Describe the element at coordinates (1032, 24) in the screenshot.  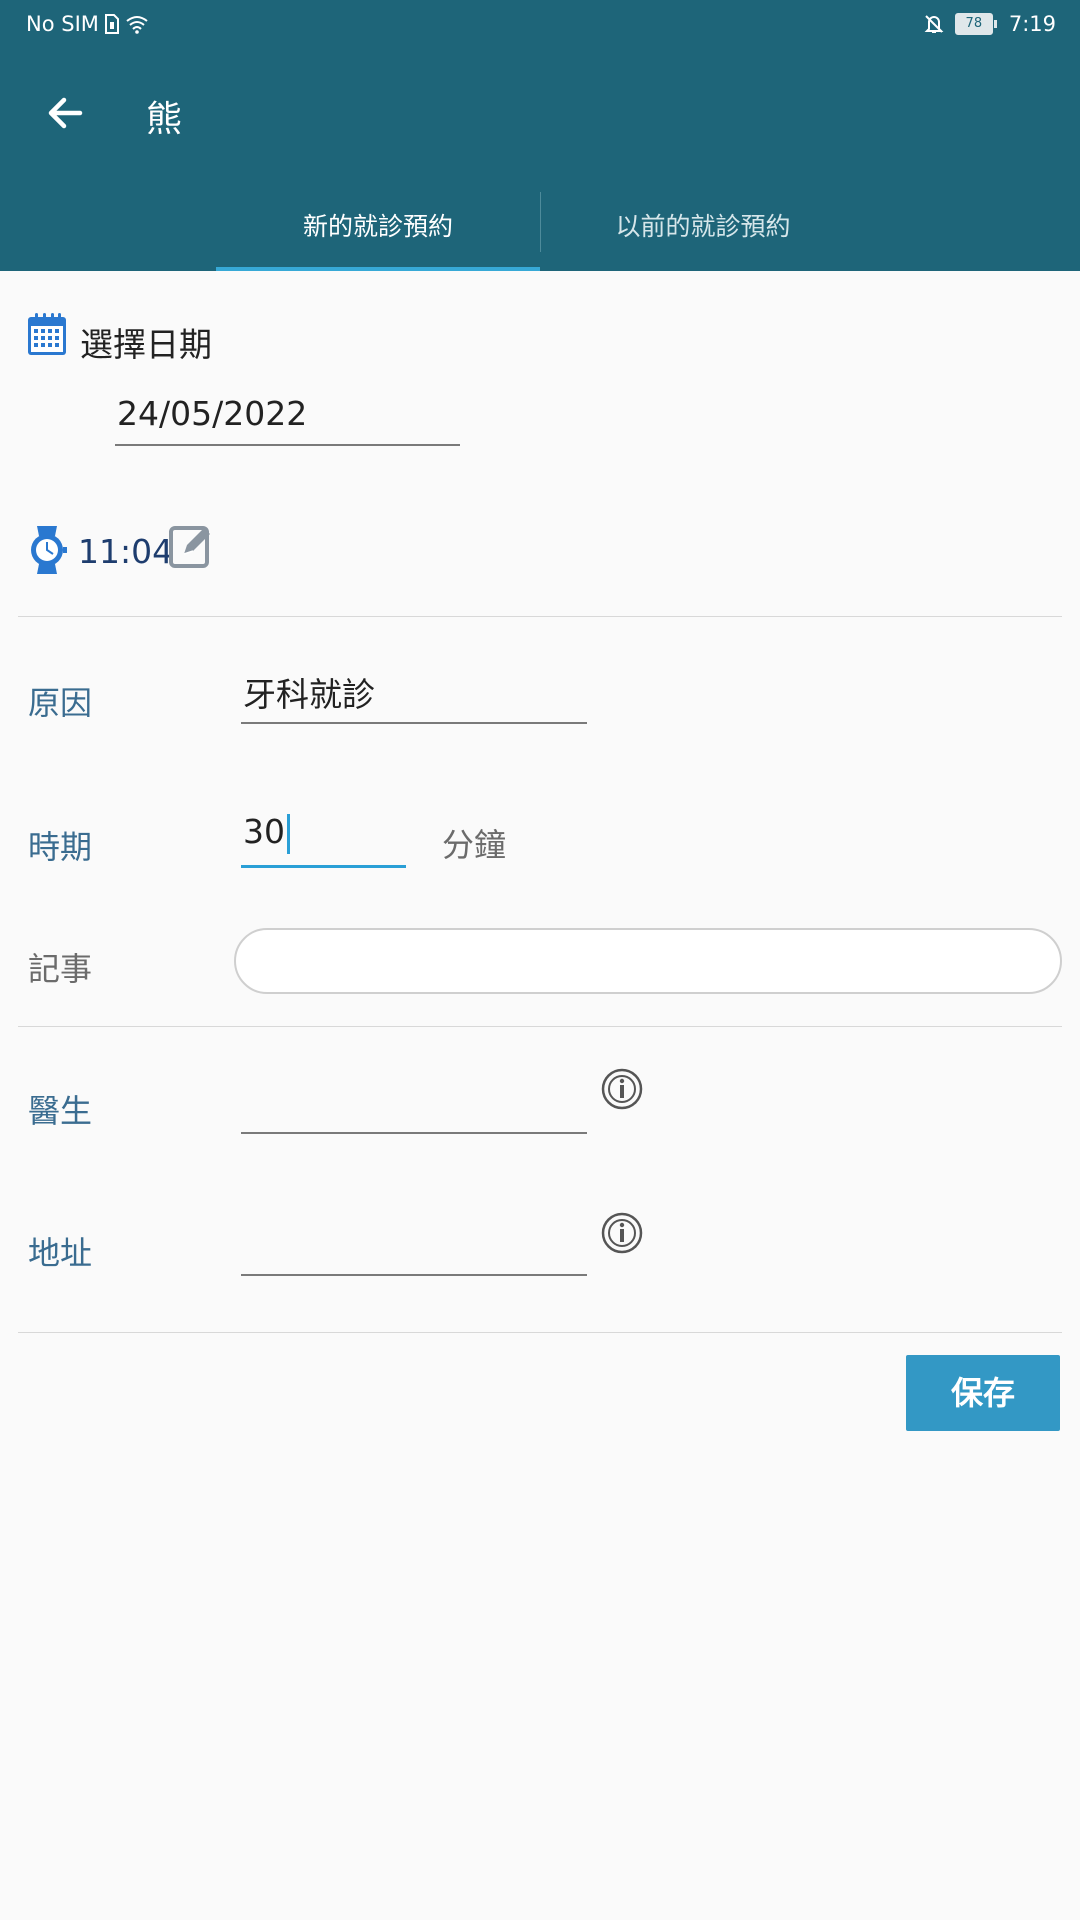
I see `status-time: 7:19` at that location.